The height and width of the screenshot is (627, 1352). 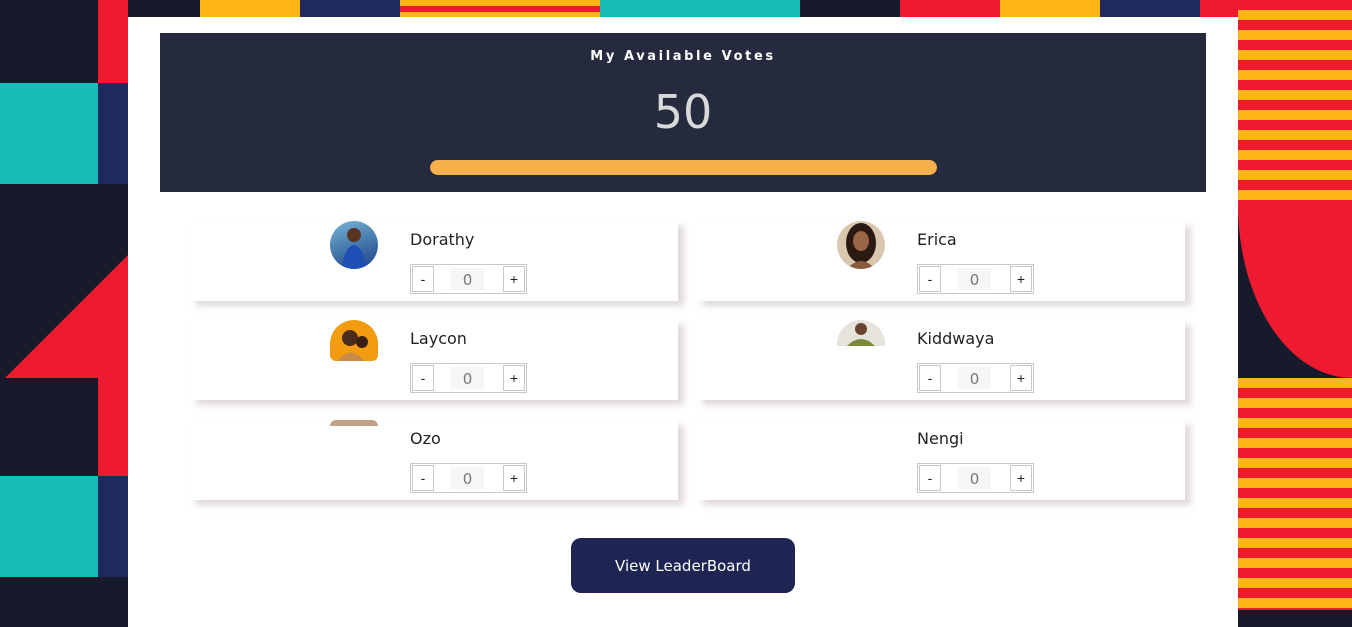 What do you see at coordinates (861, 245) in the screenshot?
I see `erica-avatar` at bounding box center [861, 245].